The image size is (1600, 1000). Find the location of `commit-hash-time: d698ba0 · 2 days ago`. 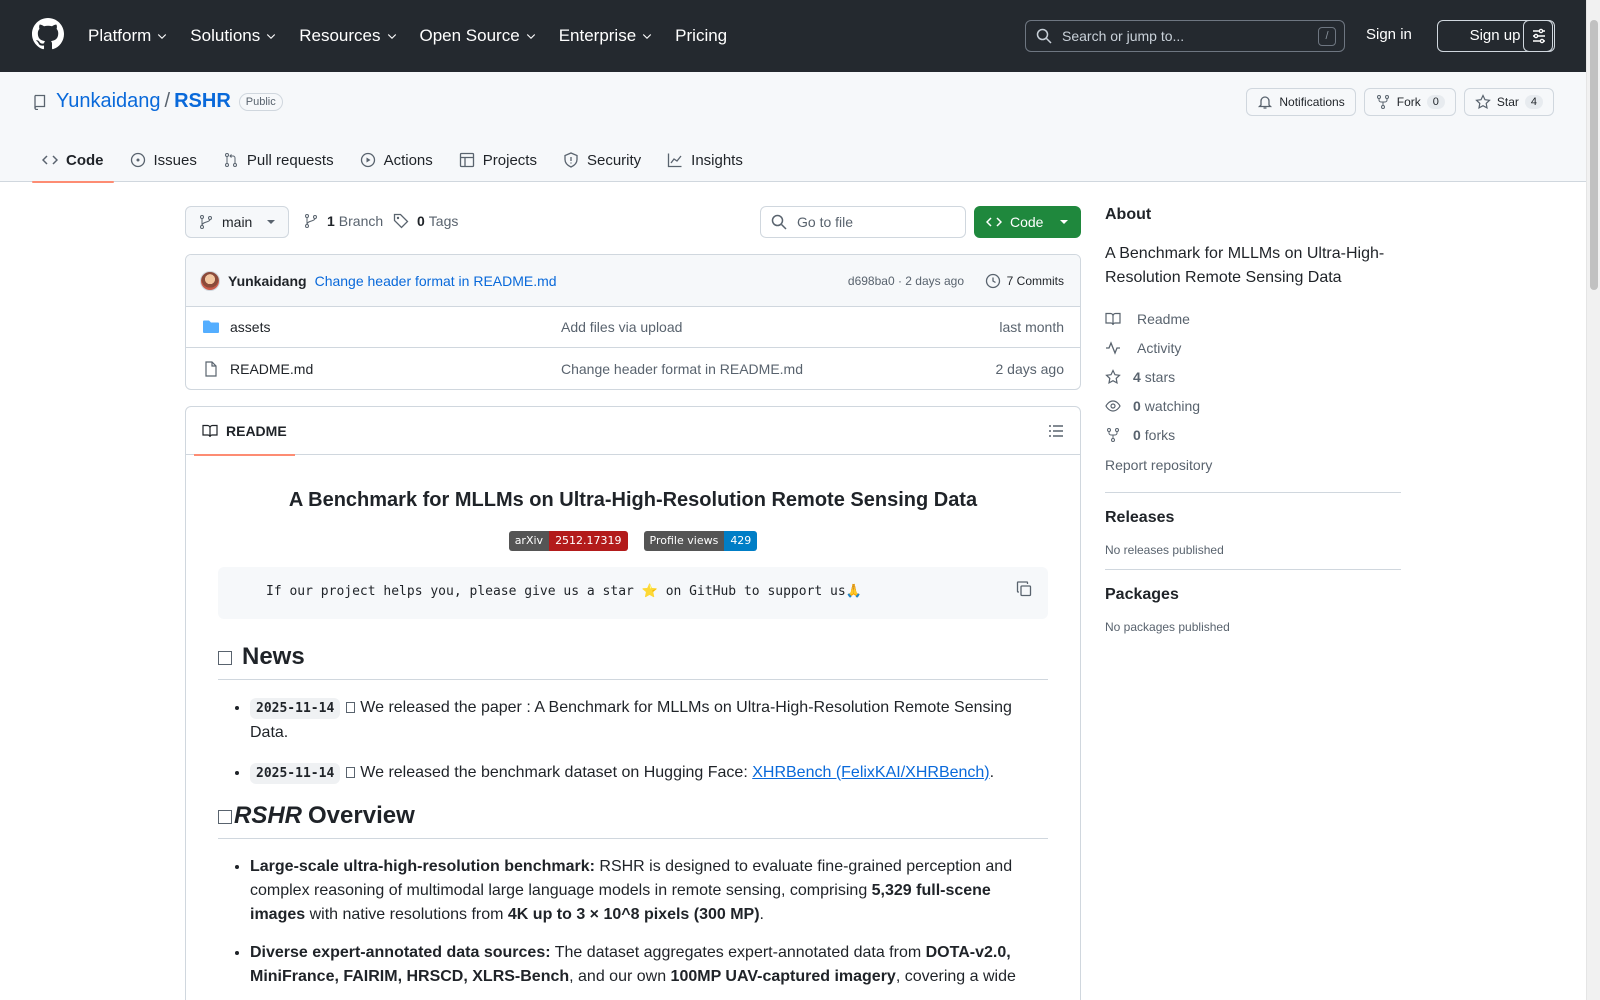

commit-hash-time: d698ba0 · 2 days ago is located at coordinates (906, 281).